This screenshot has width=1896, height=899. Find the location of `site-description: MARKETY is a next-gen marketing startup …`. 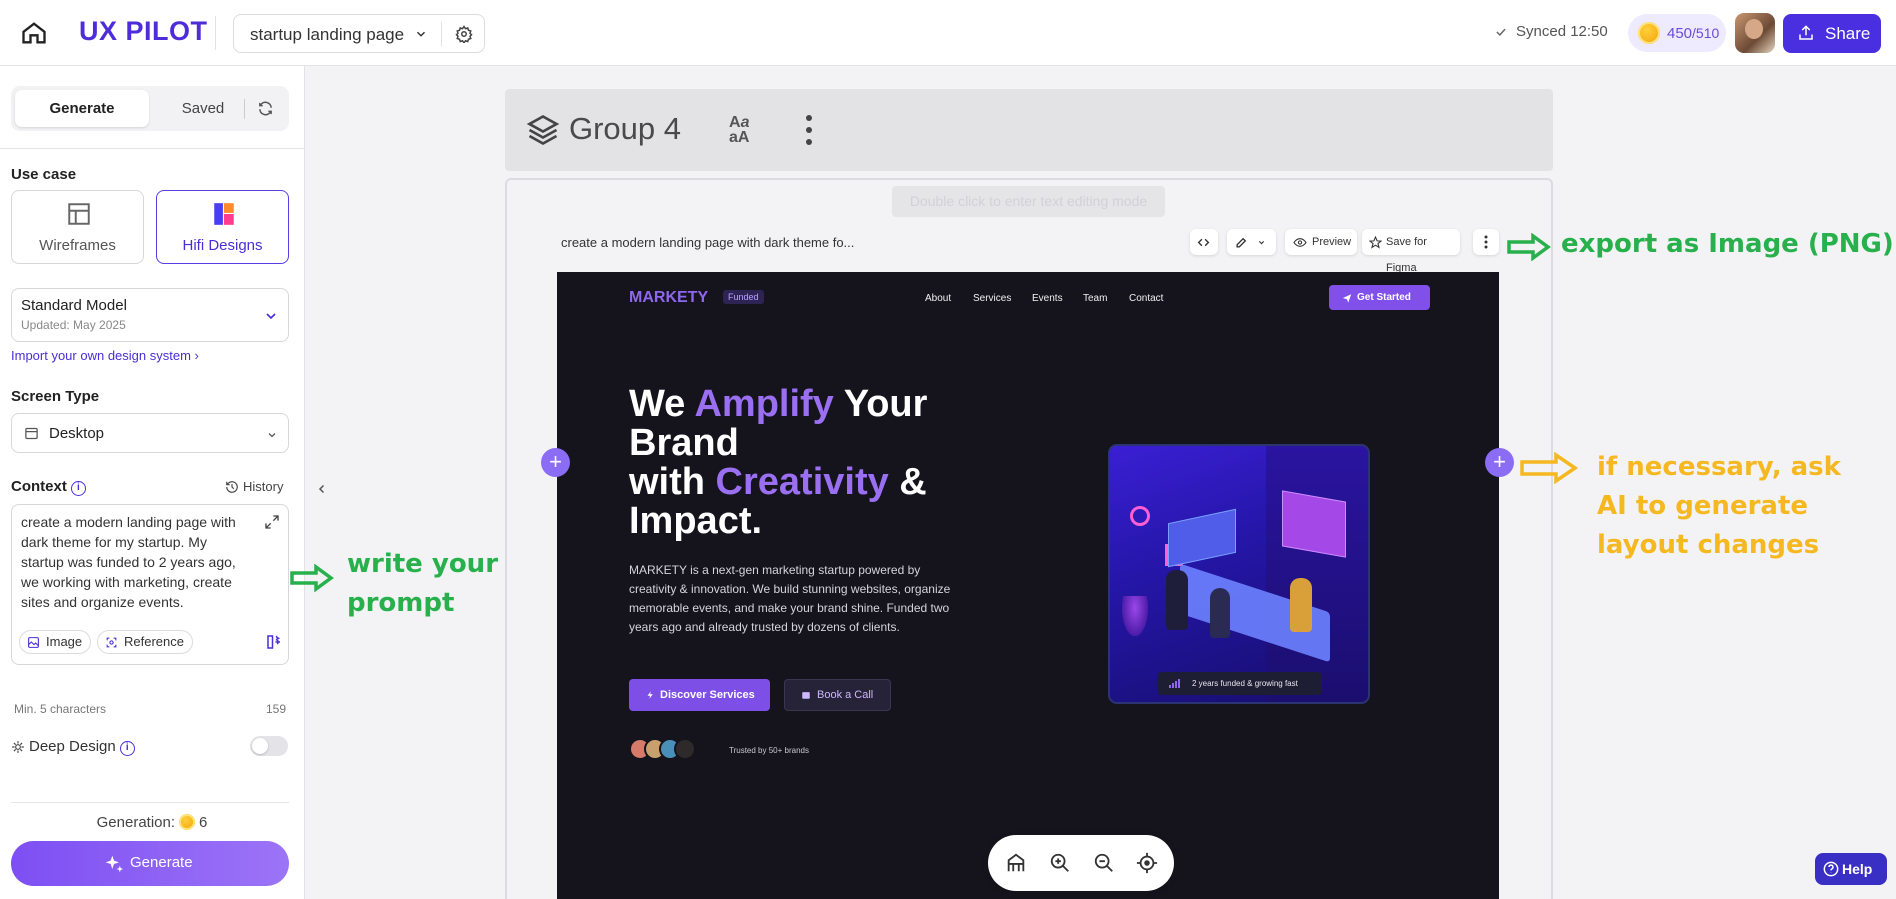

site-description: MARKETY is a next-gen marketing startup … is located at coordinates (790, 598).